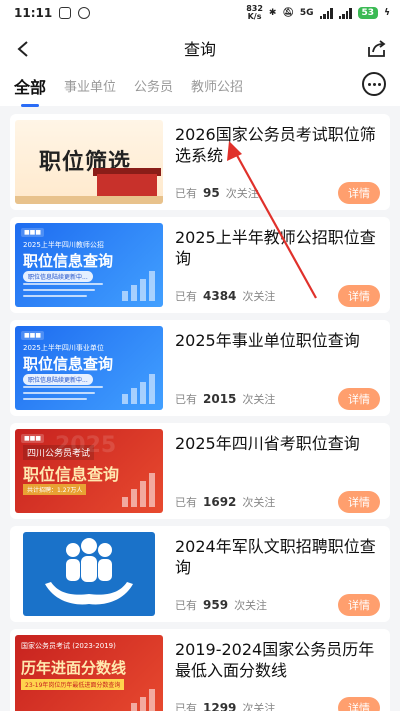 The image size is (400, 711). I want to click on thumbnail-subtitle: 国家公务员考试 (2023-2019), so click(68, 646).